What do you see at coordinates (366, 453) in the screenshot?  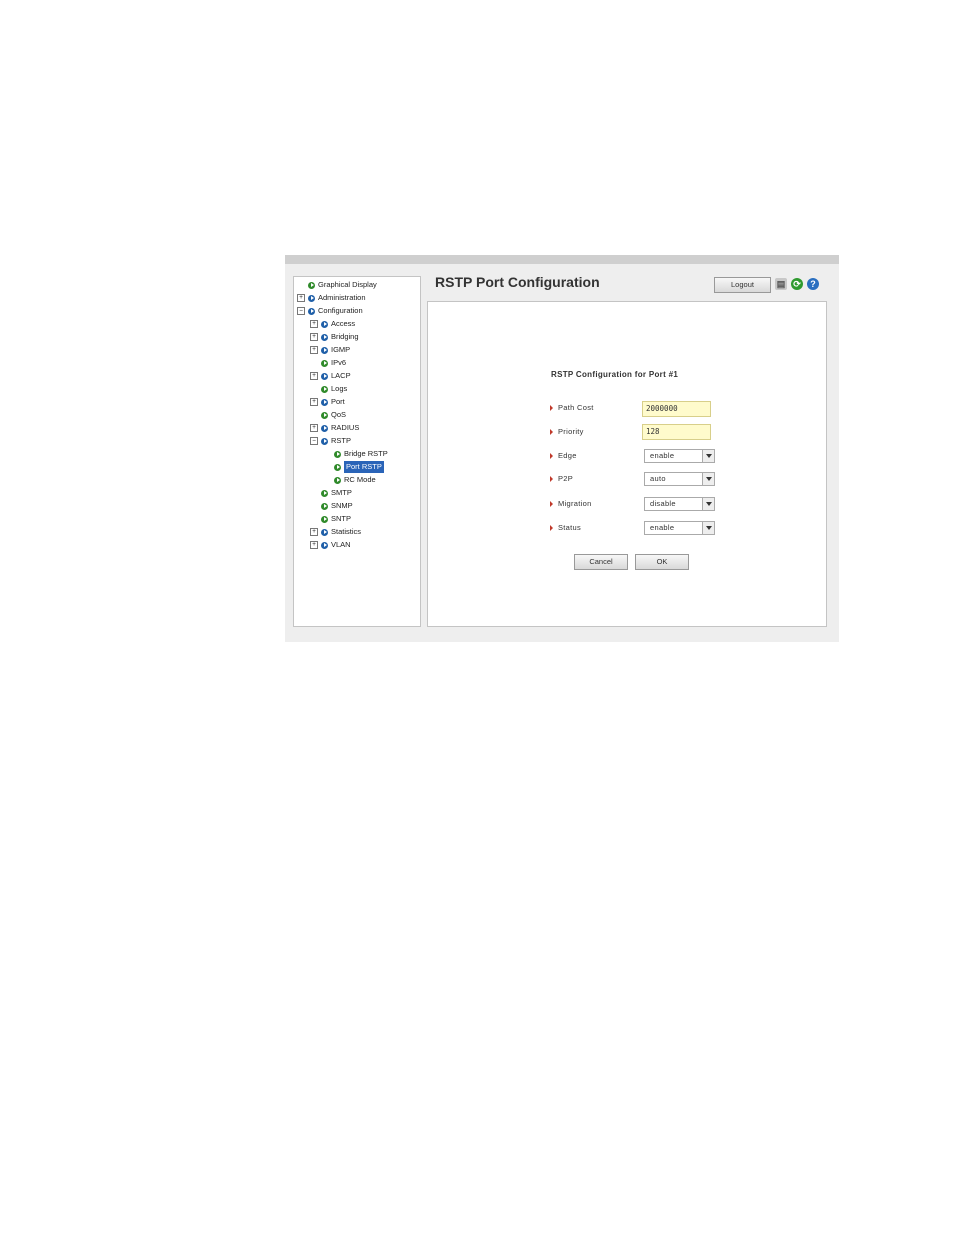 I see `tree-item-label: Bridge RSTP` at bounding box center [366, 453].